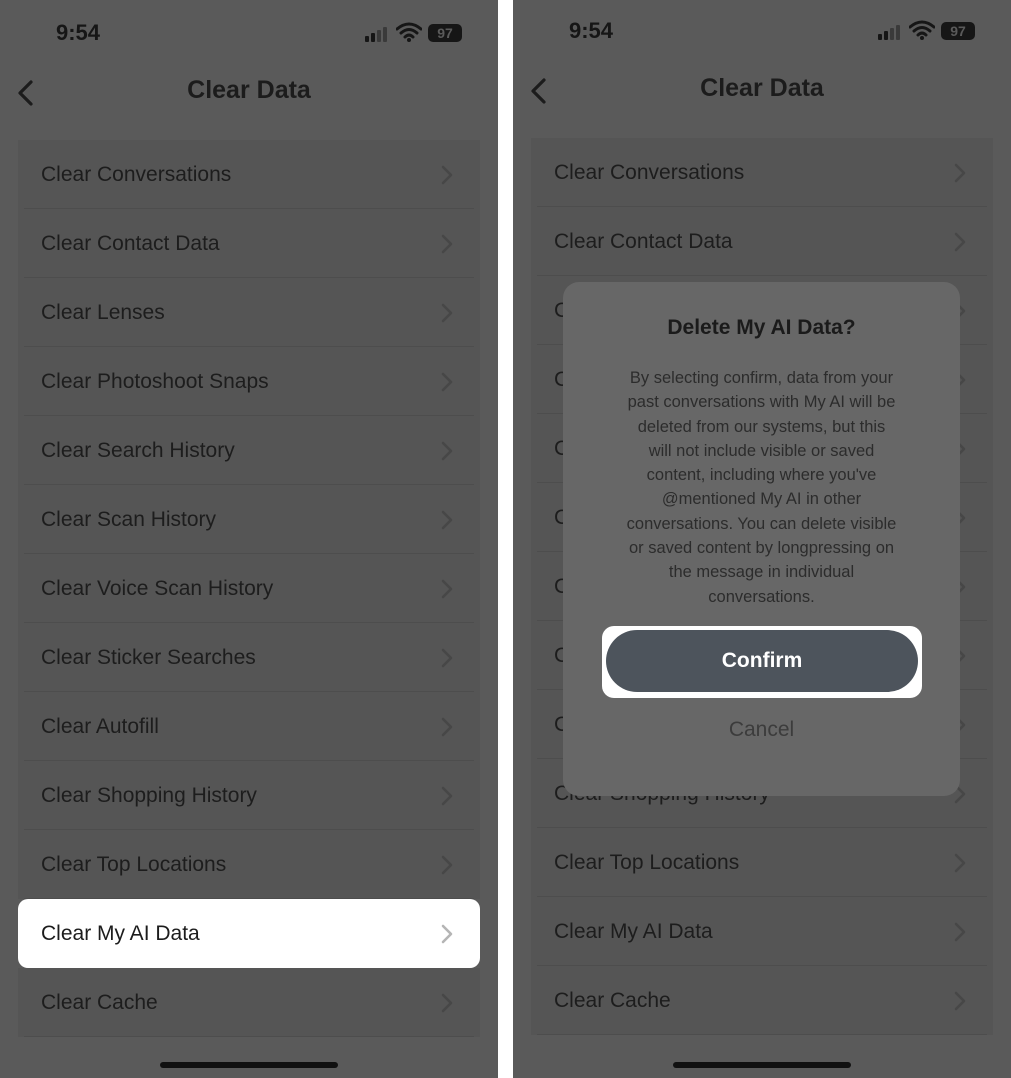 The height and width of the screenshot is (1078, 1011). Describe the element at coordinates (761, 327) in the screenshot. I see `dialog-title: Delete My AI Data?` at that location.